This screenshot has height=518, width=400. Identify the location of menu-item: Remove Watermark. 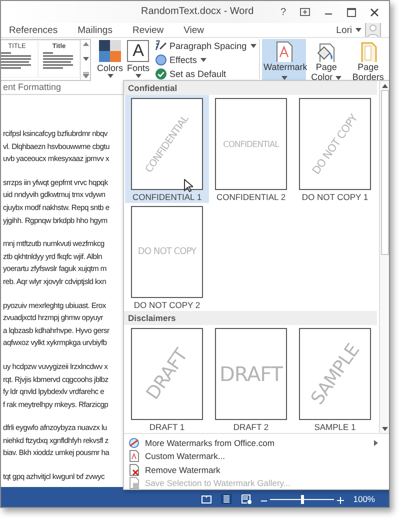
(256, 469).